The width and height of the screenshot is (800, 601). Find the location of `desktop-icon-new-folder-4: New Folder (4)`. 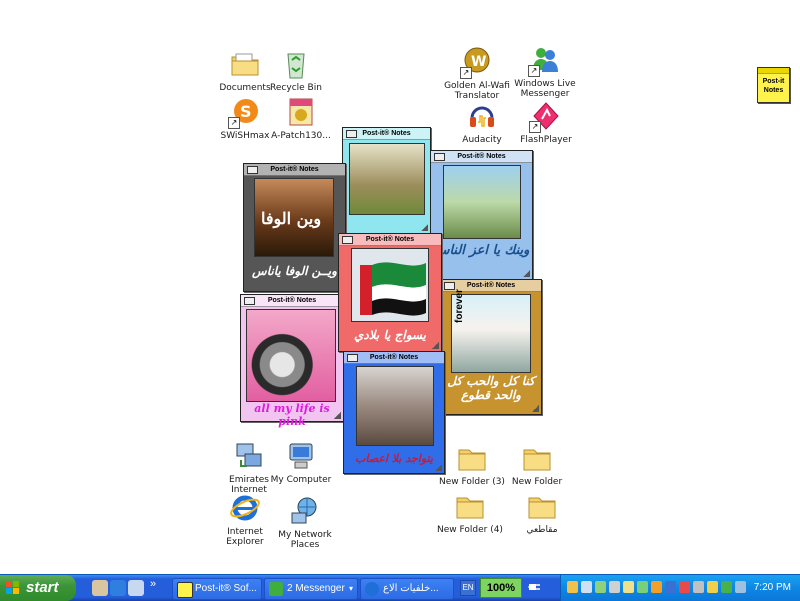

desktop-icon-new-folder-4: New Folder (4) is located at coordinates (470, 512).